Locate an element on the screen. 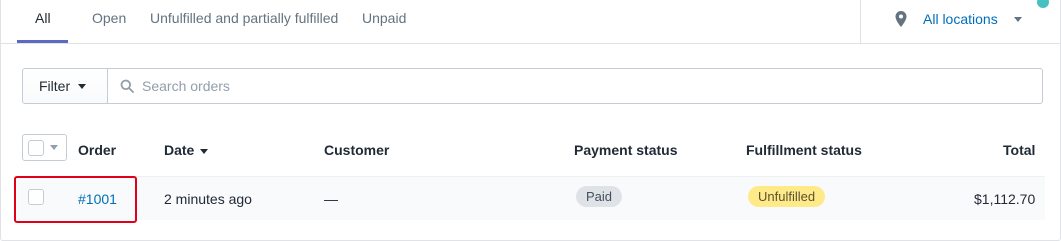 The height and width of the screenshot is (241, 1061). column-header-date-label: Date is located at coordinates (179, 150).